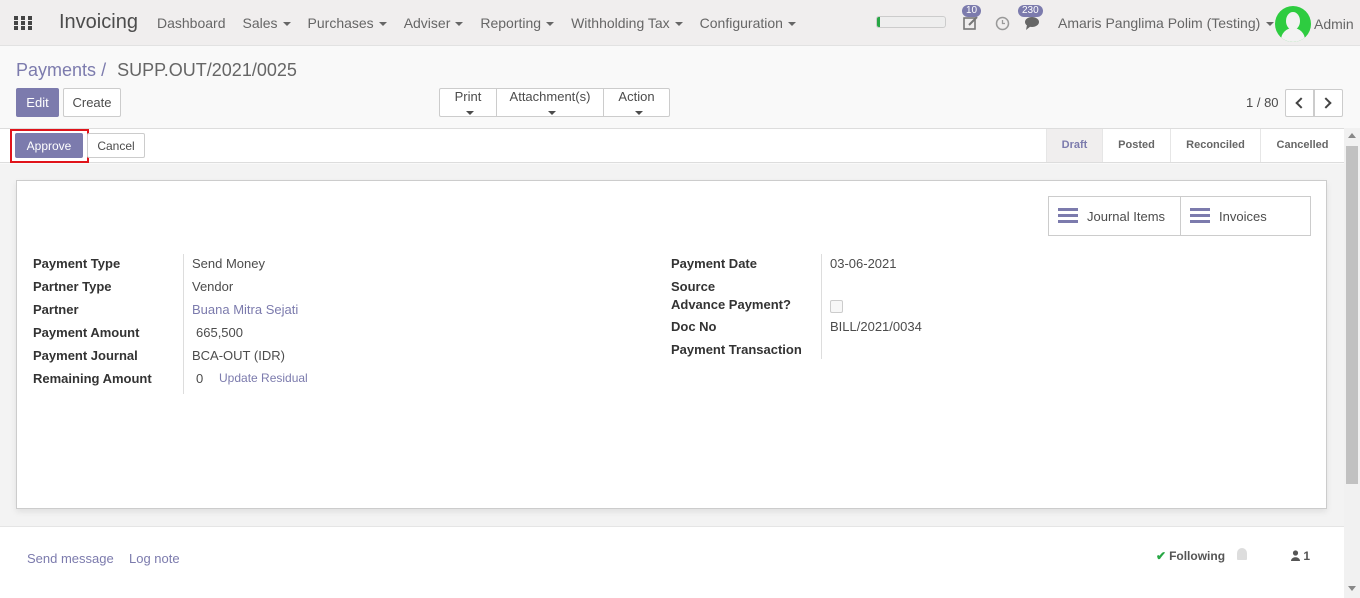 This screenshot has width=1360, height=598. I want to click on field-label-advance-payment: Advance Payment?, so click(731, 304).